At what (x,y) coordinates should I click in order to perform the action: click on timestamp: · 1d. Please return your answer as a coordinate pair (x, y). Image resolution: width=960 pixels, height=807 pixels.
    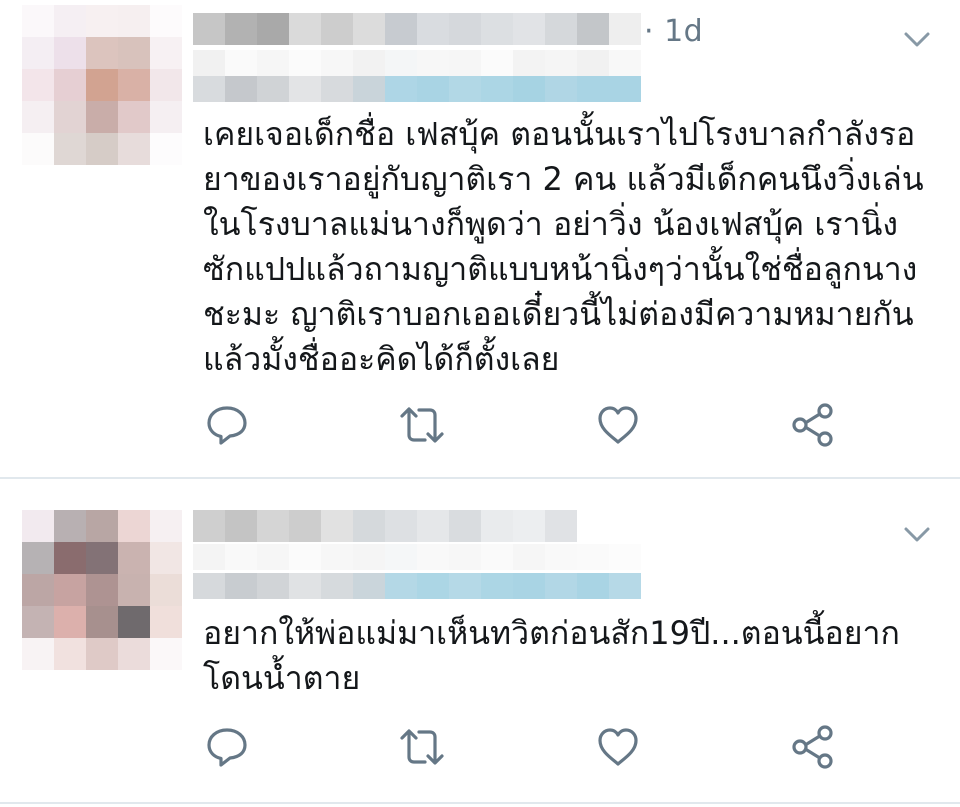
    Looking at the image, I should click on (673, 31).